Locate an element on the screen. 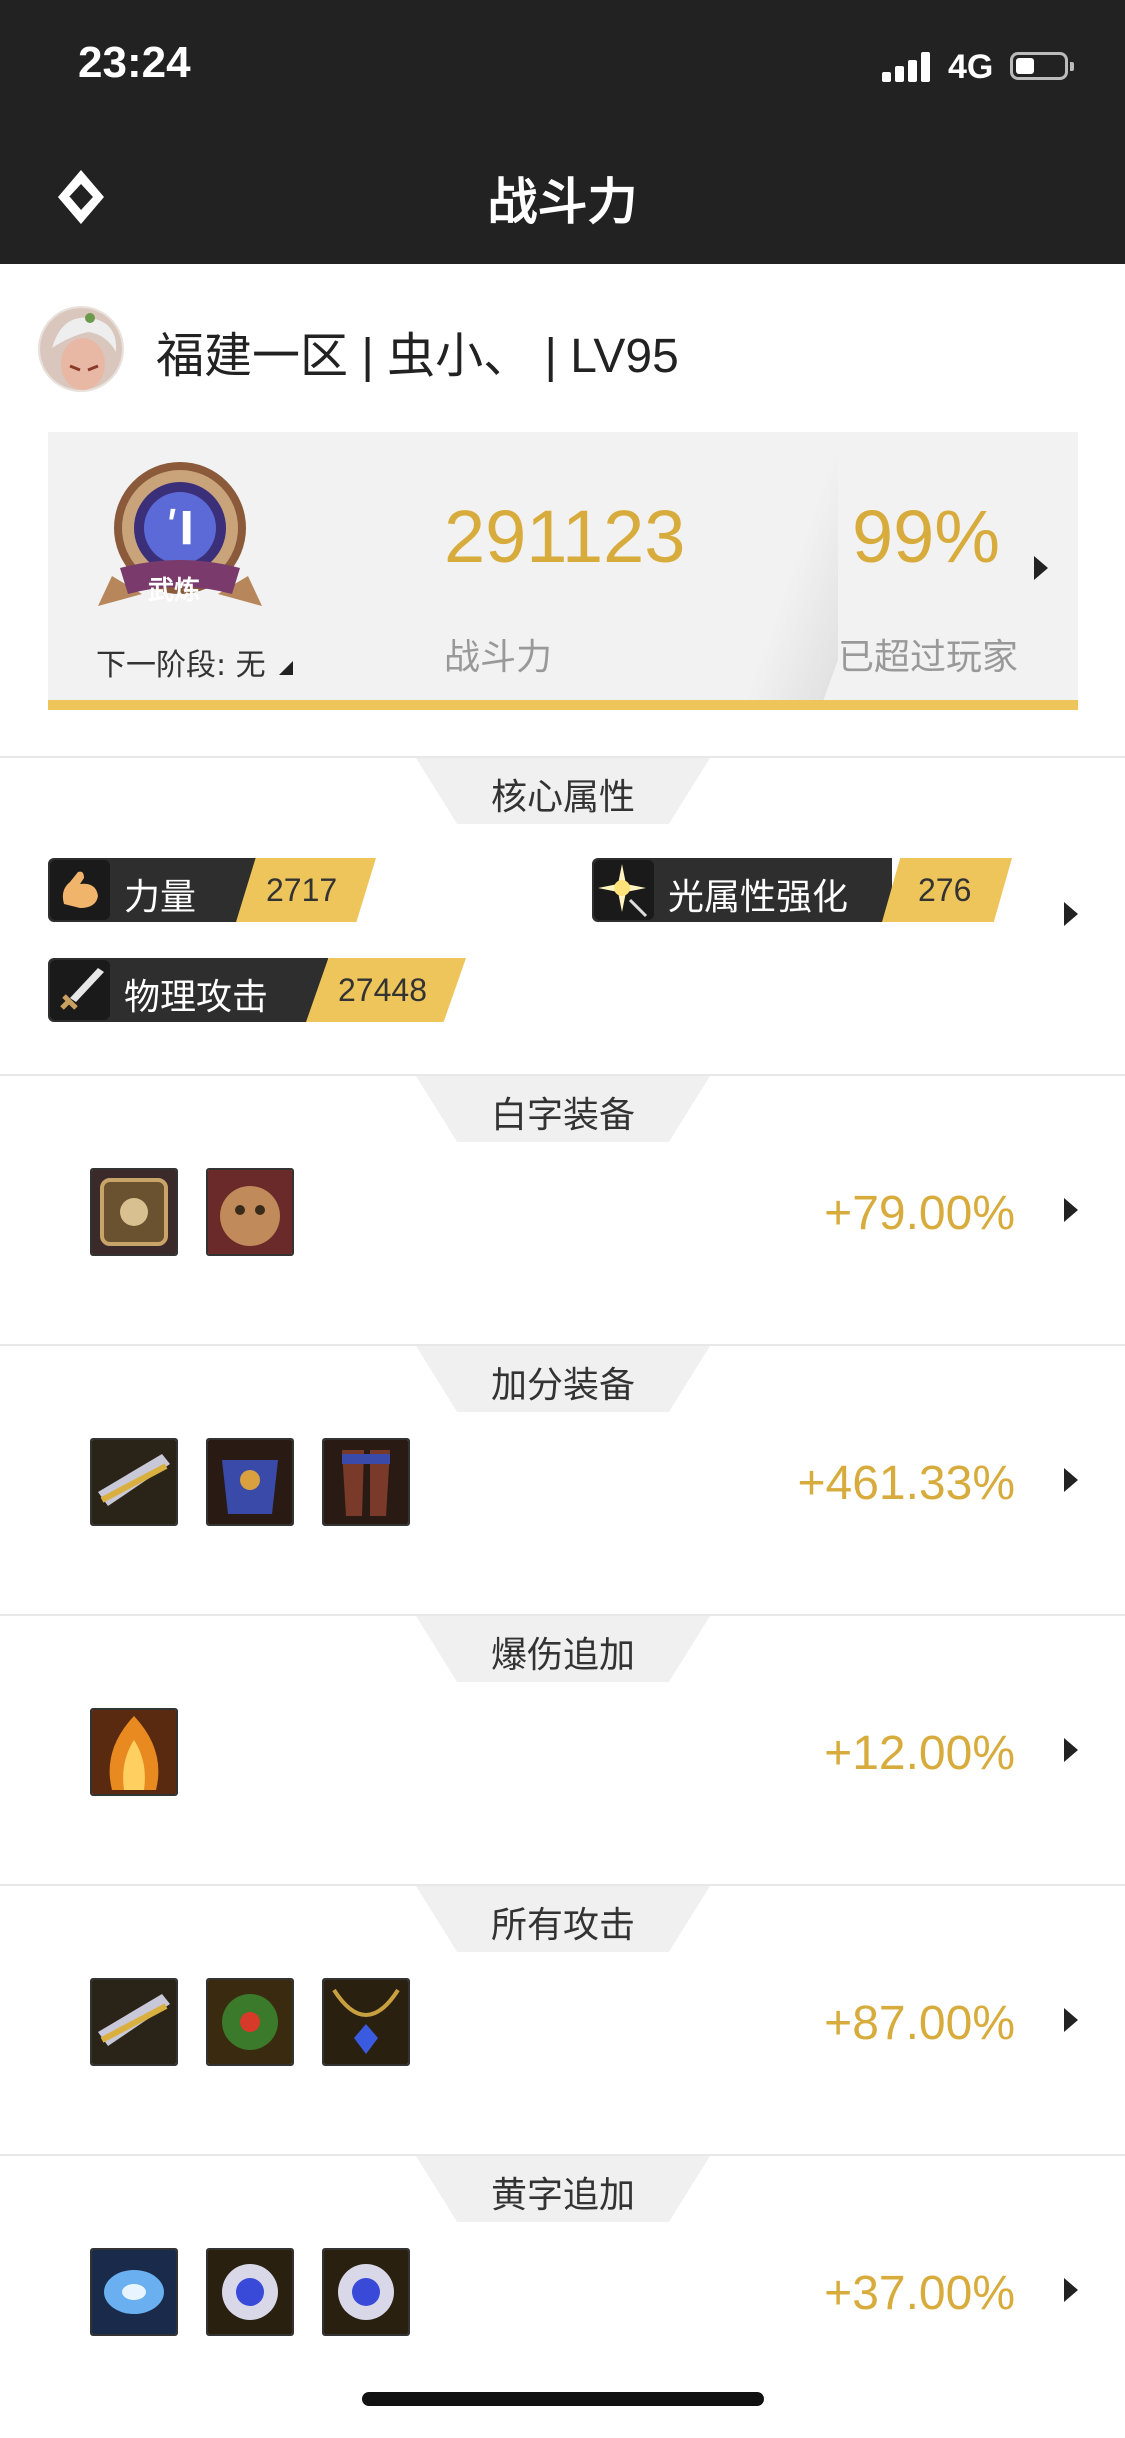 The image size is (1125, 2438). armor-leg-icon is located at coordinates (366, 1482).